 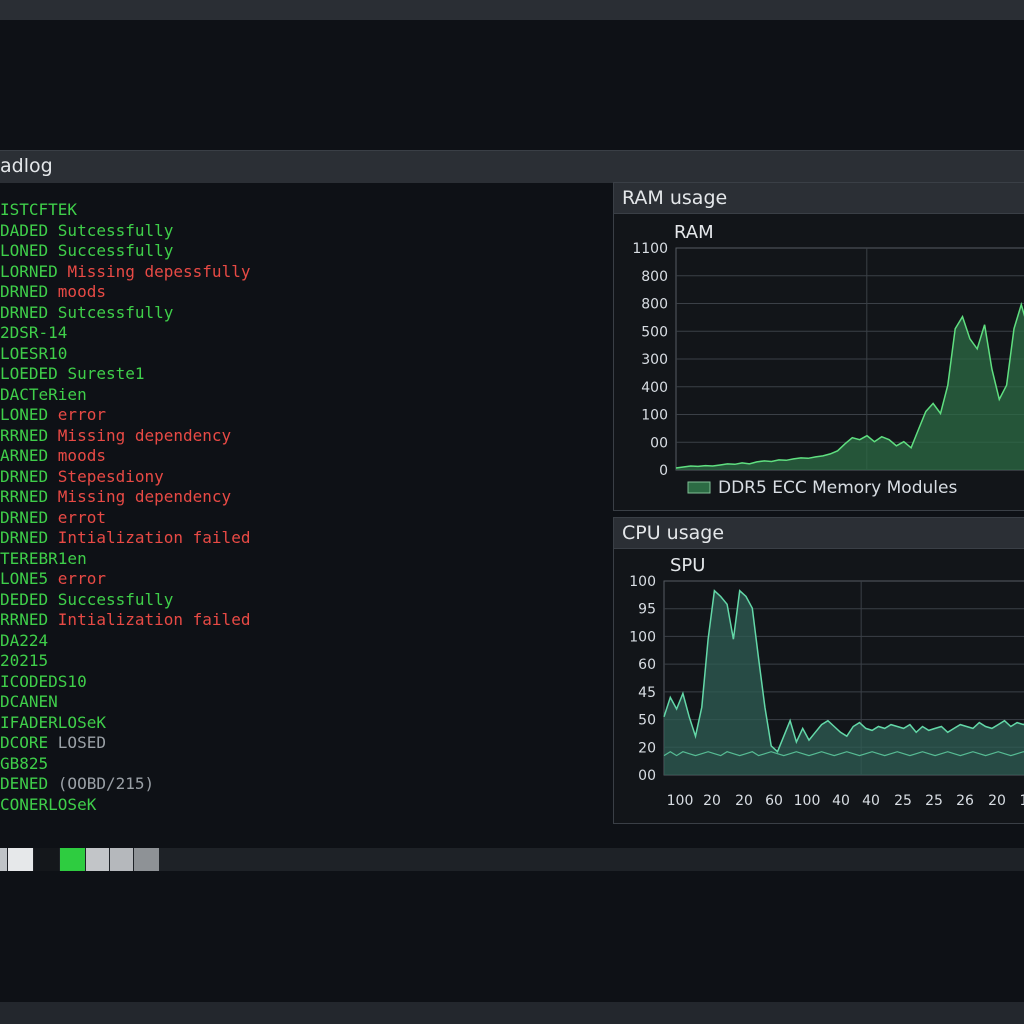 What do you see at coordinates (300, 354) in the screenshot?
I see `log-line: LOESR10` at bounding box center [300, 354].